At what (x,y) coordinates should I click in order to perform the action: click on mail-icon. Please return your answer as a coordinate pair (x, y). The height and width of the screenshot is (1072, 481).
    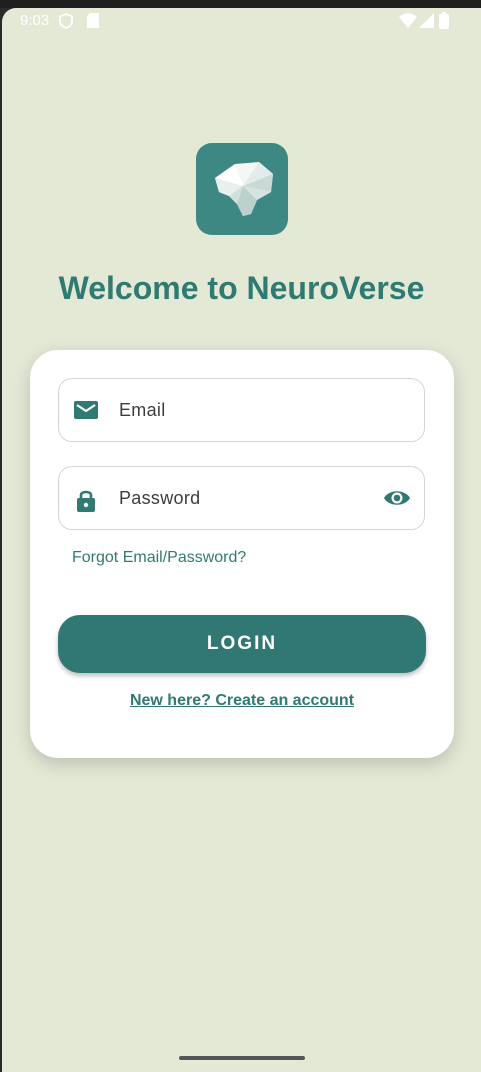
    Looking at the image, I should click on (86, 412).